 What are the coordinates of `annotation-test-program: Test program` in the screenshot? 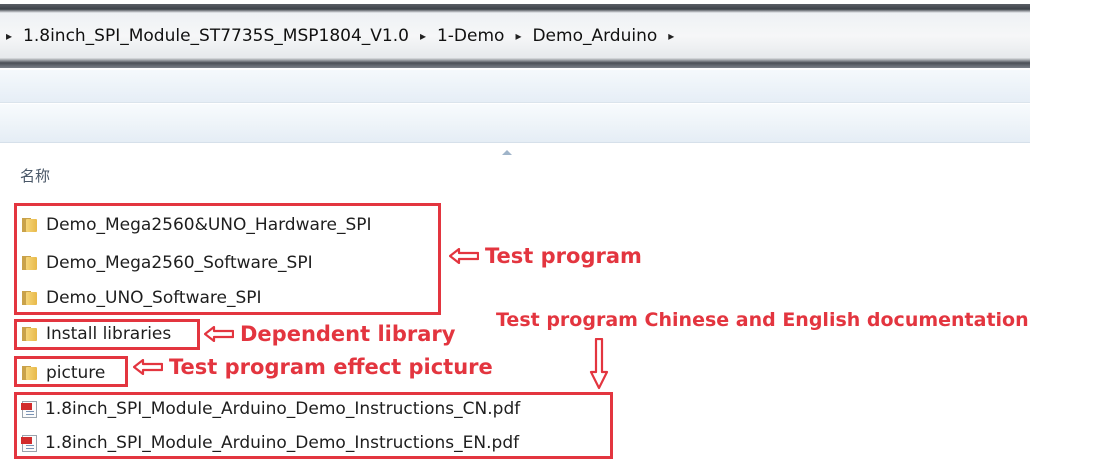 It's located at (545, 256).